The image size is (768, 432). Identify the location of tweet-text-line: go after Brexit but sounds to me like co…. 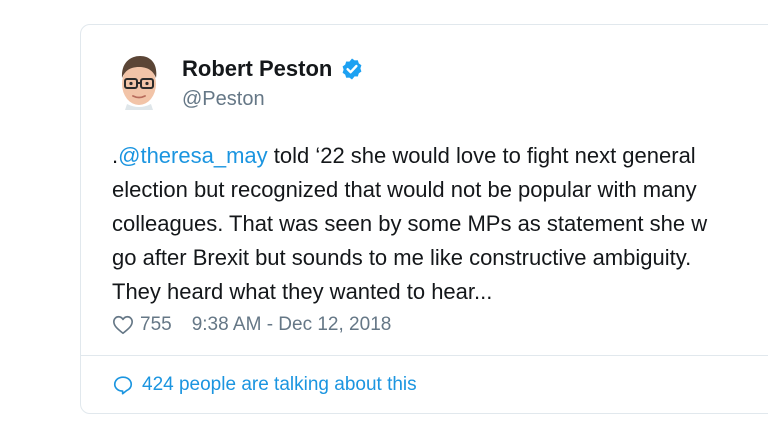
(402, 257).